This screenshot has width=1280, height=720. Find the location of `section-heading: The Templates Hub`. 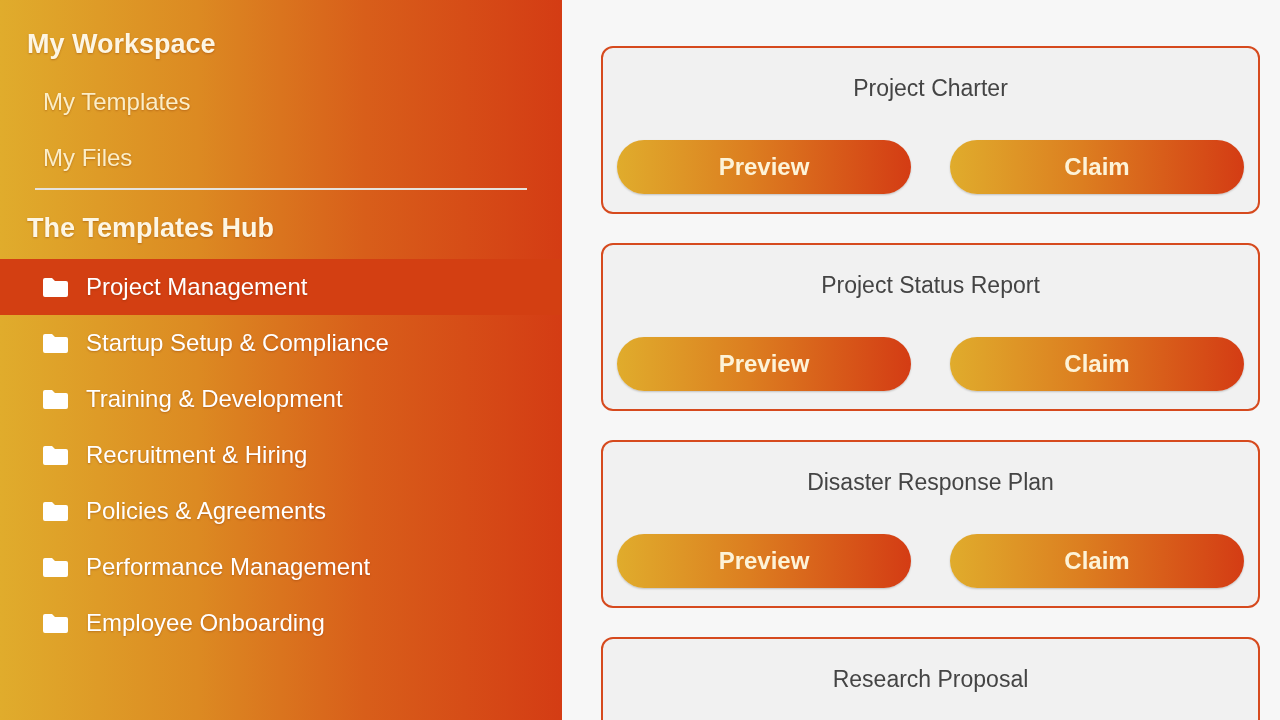

section-heading: The Templates Hub is located at coordinates (150, 228).